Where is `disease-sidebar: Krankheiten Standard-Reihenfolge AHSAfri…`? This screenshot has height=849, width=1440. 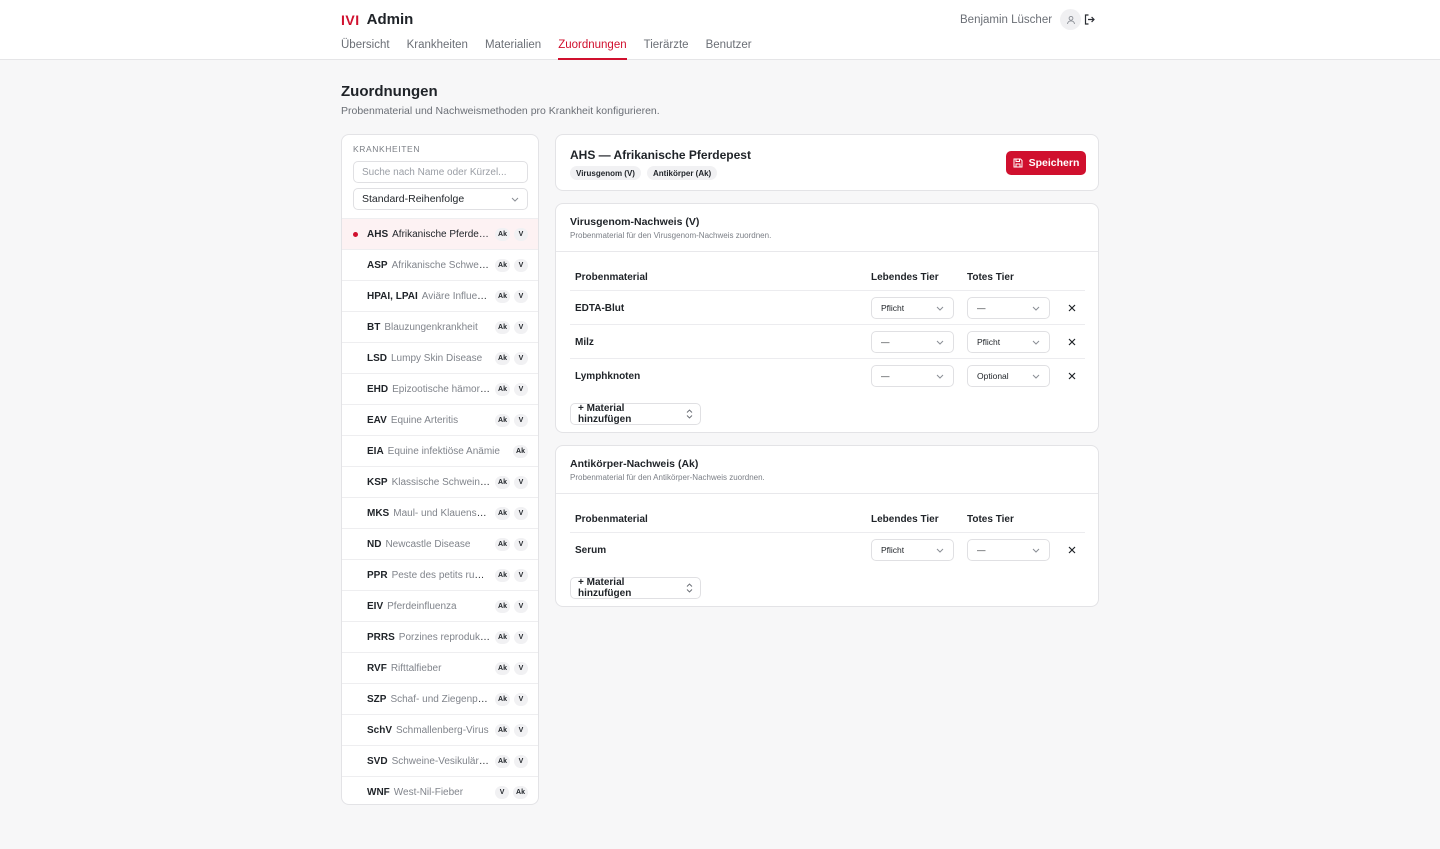 disease-sidebar: Krankheiten Standard-Reihenfolge AHSAfri… is located at coordinates (440, 469).